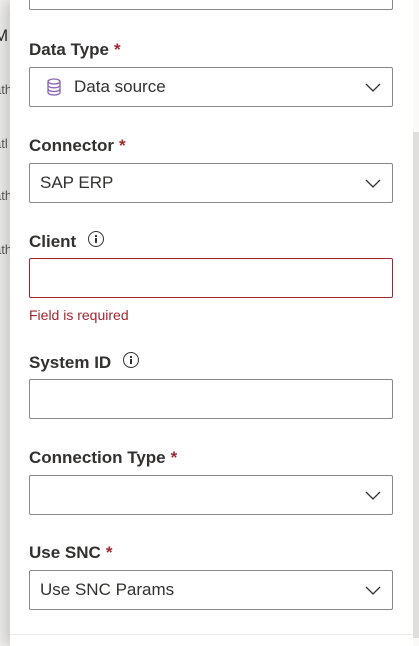  Describe the element at coordinates (77, 182) in the screenshot. I see `connector-value: SAP ERP` at that location.